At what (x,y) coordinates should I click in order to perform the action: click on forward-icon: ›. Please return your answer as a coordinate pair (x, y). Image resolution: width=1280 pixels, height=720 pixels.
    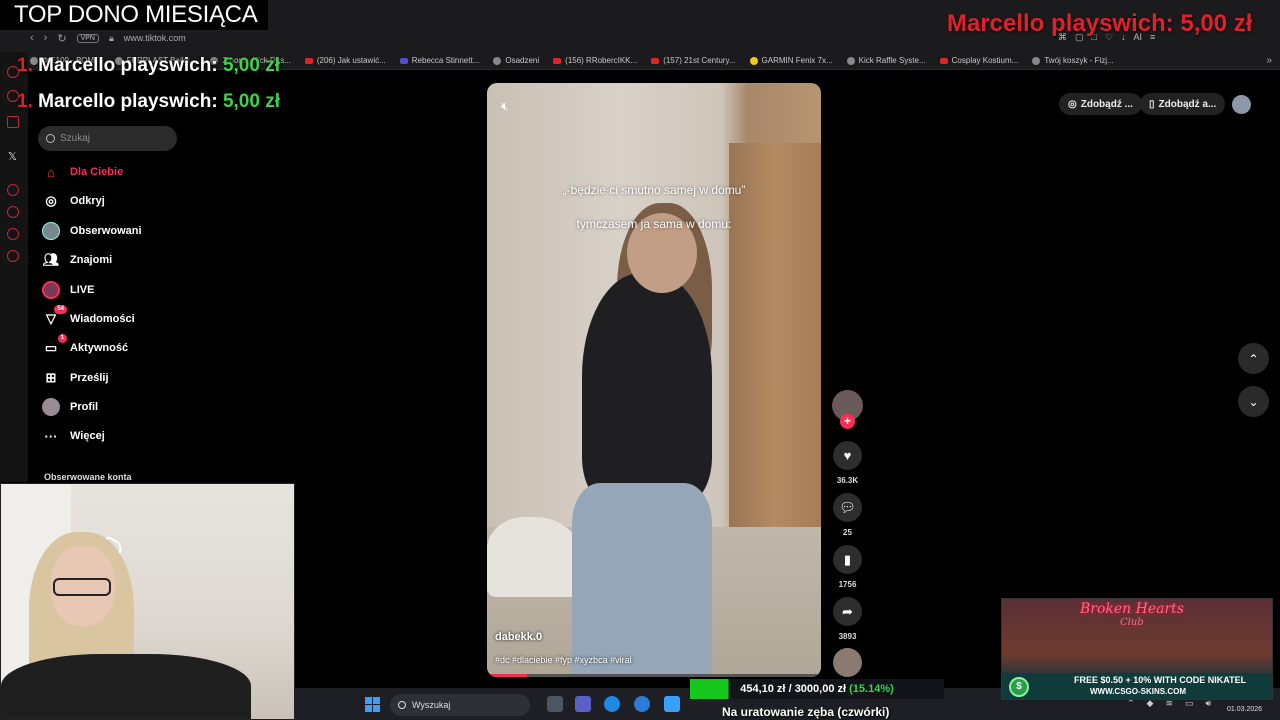
    Looking at the image, I should click on (46, 38).